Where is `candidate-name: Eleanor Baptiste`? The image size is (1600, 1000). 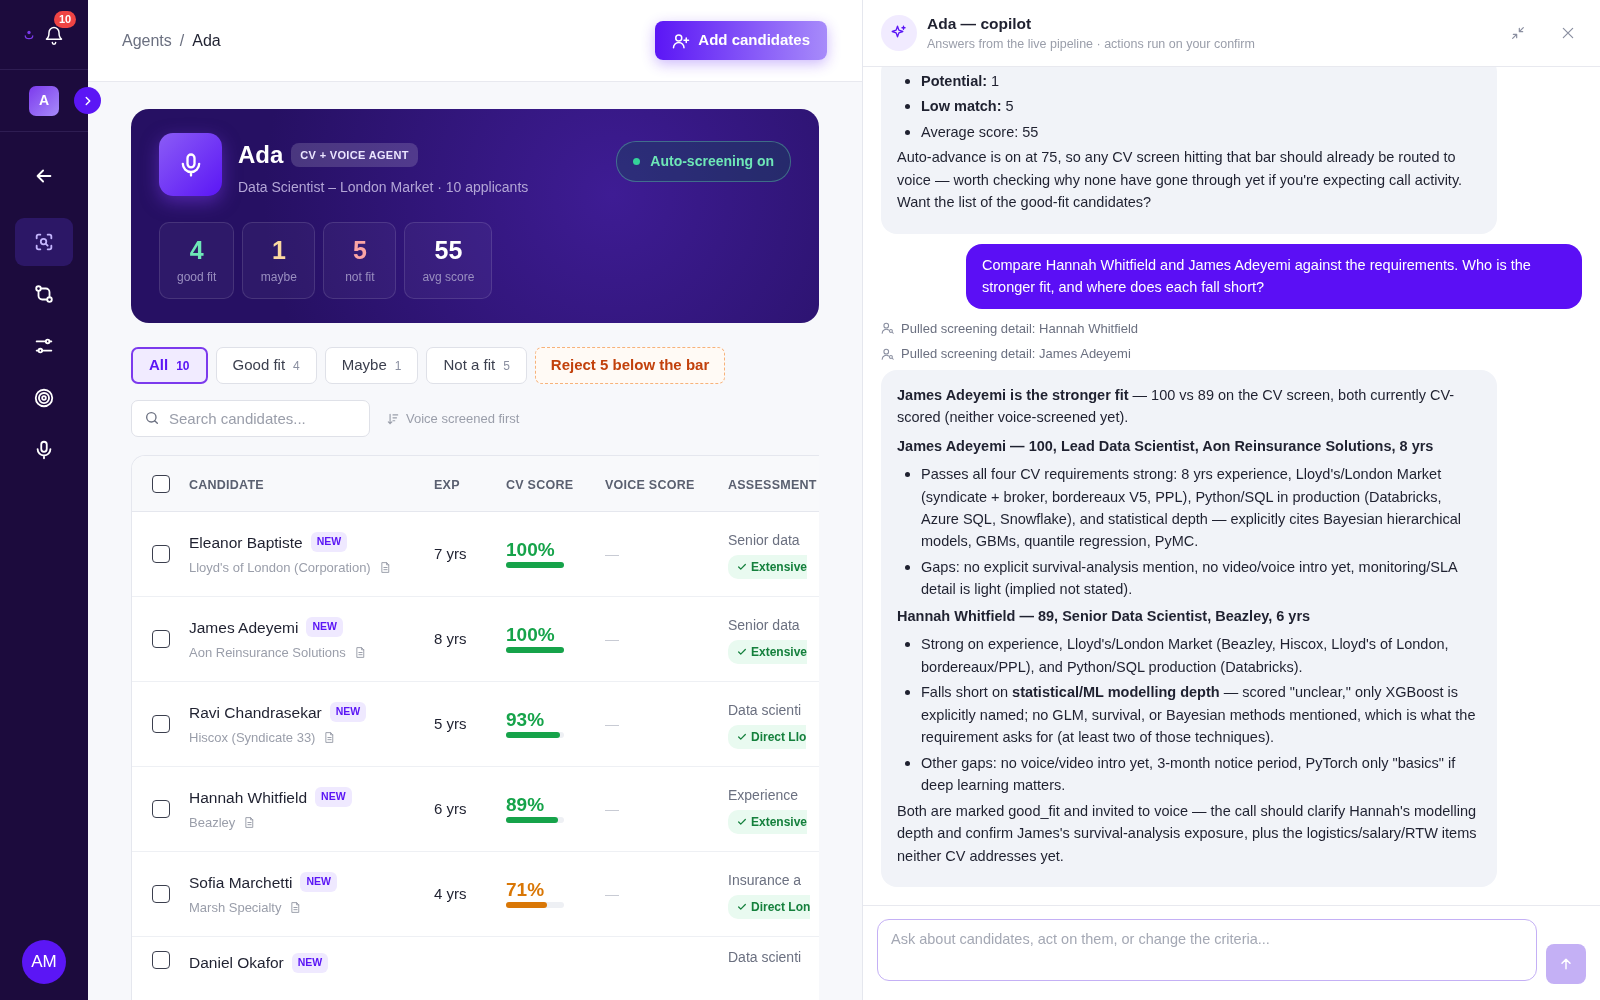
candidate-name: Eleanor Baptiste is located at coordinates (246, 542).